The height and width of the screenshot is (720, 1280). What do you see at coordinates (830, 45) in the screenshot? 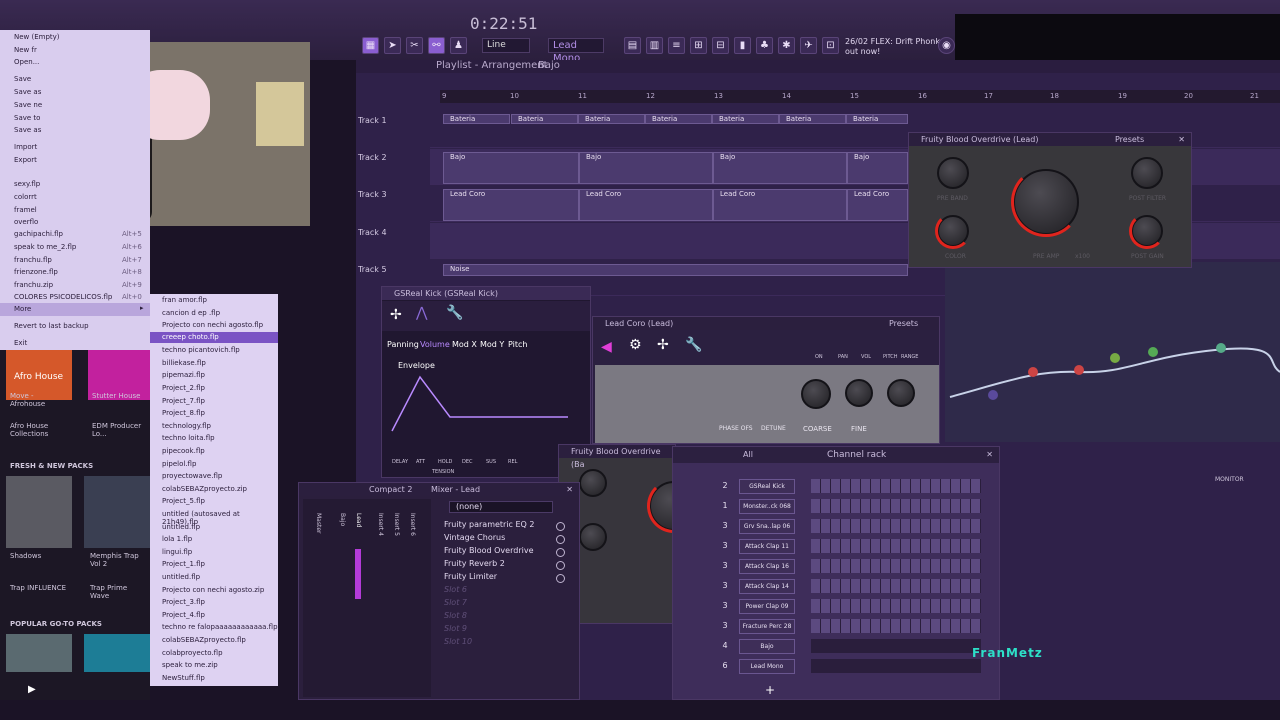
I see `news-icon: ⊡` at bounding box center [830, 45].